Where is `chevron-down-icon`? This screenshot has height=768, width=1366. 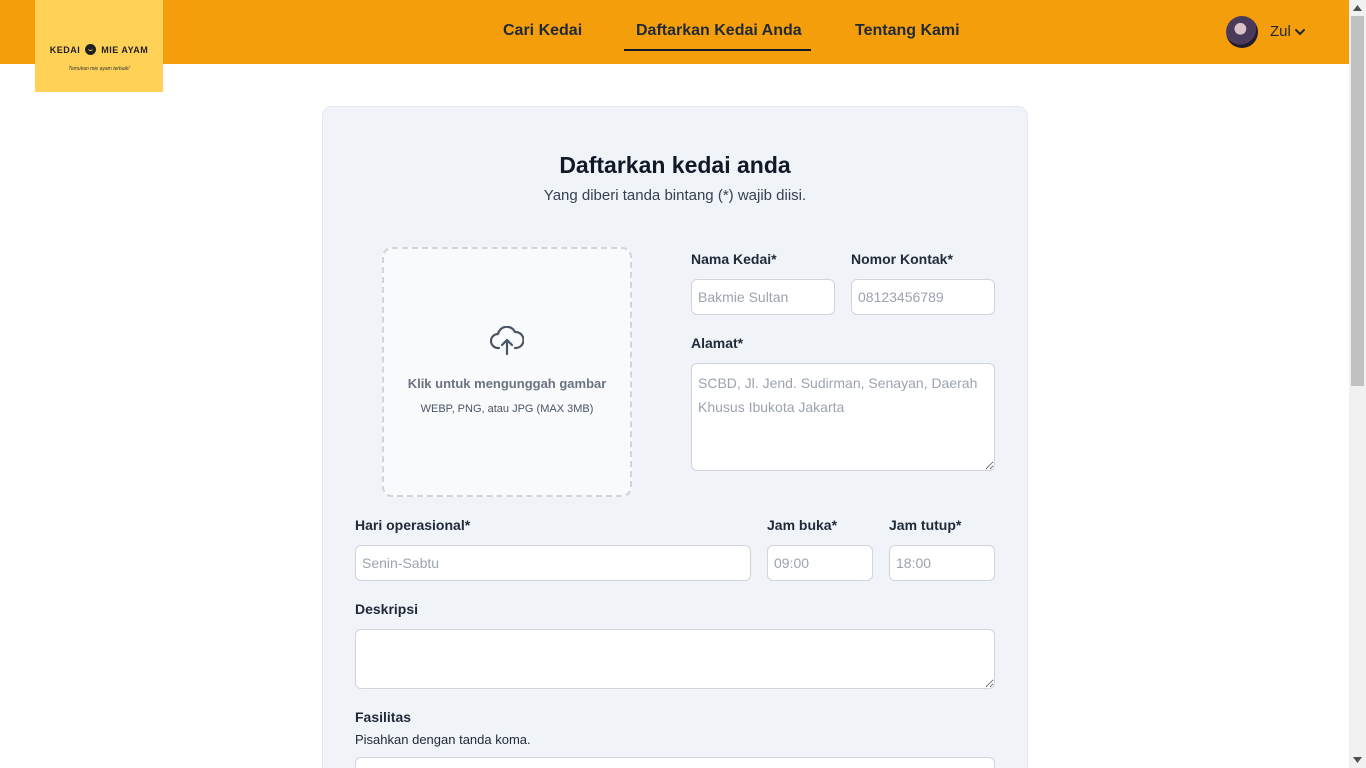 chevron-down-icon is located at coordinates (1300, 32).